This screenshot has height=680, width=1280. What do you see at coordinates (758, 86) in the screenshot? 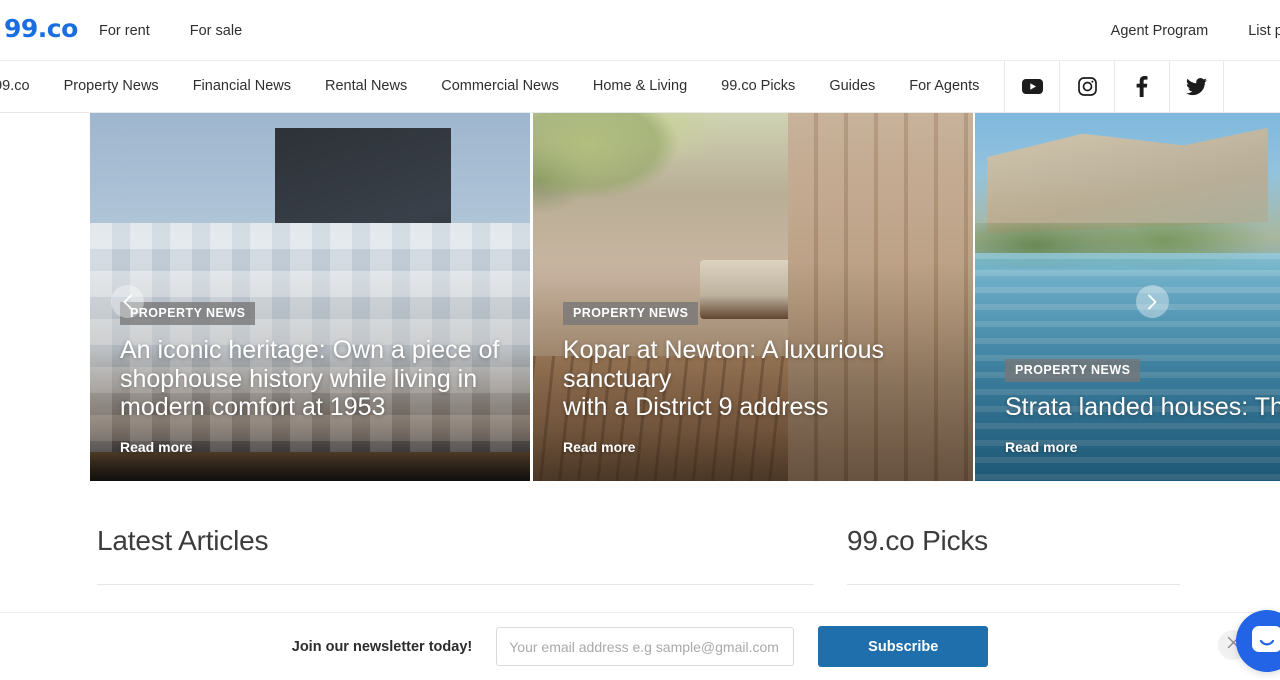
I see `subnav-99co-picks: 99.co Picks` at bounding box center [758, 86].